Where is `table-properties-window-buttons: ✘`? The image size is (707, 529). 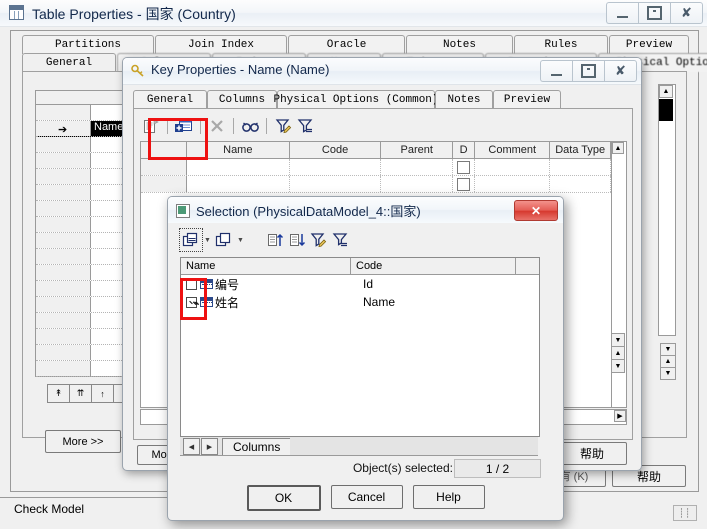
table-properties-window-buttons: ✘ is located at coordinates (654, 13).